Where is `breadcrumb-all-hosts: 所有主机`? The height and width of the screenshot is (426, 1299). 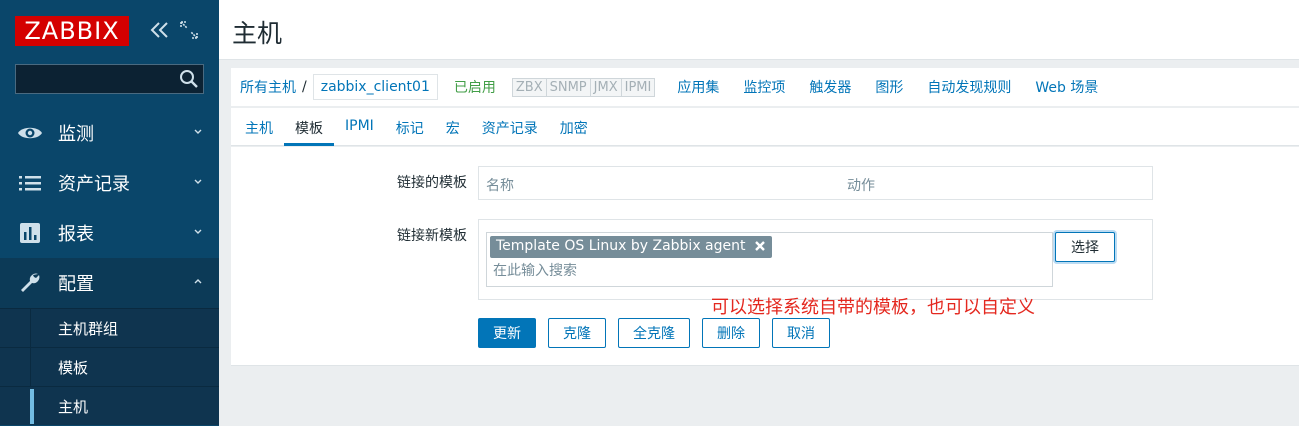
breadcrumb-all-hosts: 所有主机 is located at coordinates (268, 87).